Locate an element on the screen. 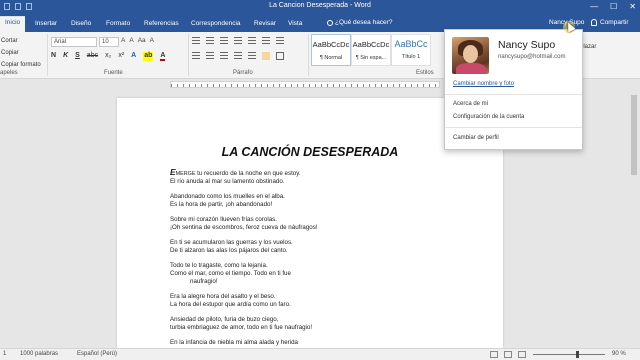 The image size is (640, 360). style-normal: AaBbCcDc ¶ Normal is located at coordinates (331, 50).